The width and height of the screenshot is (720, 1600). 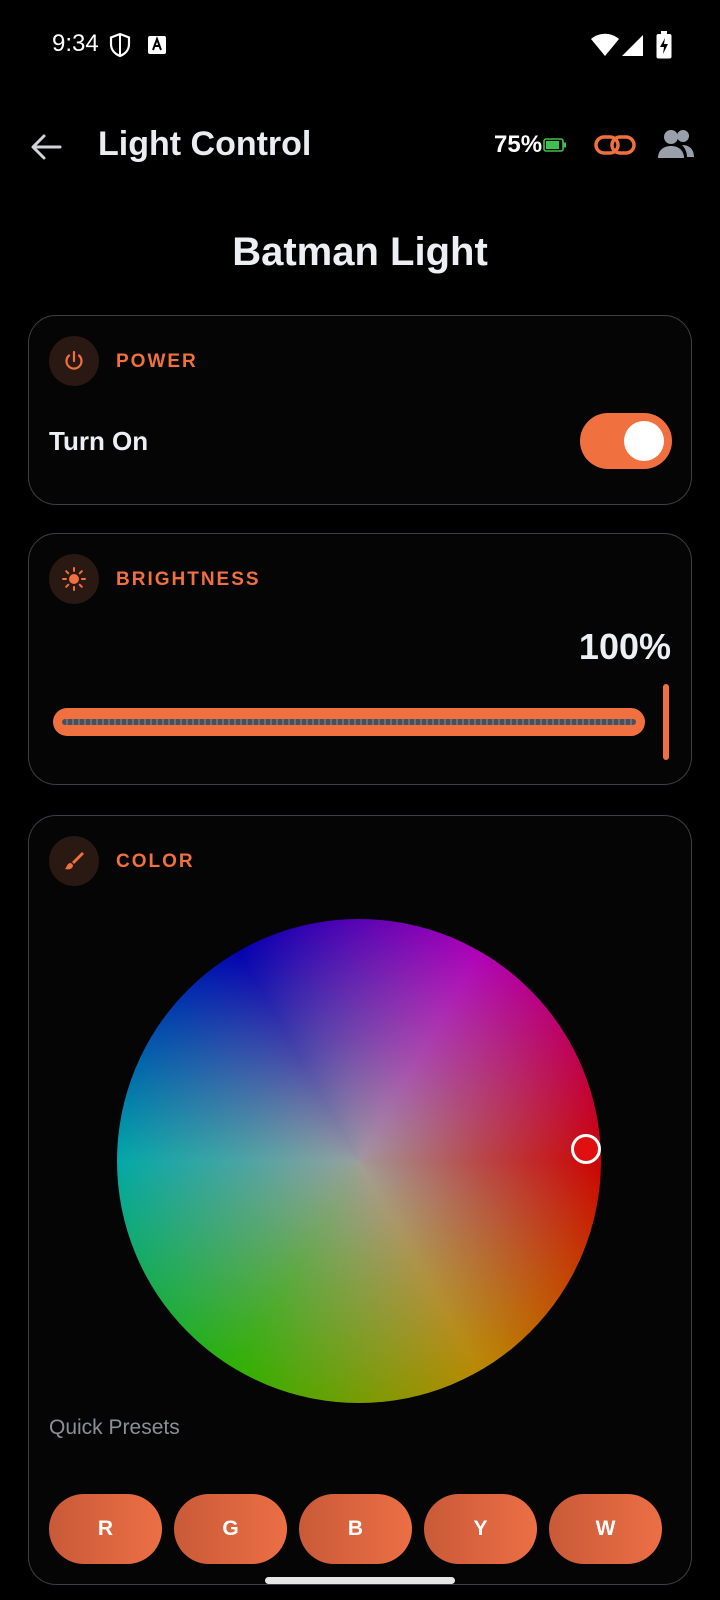 What do you see at coordinates (355, 1529) in the screenshot?
I see `preset-button-b: B` at bounding box center [355, 1529].